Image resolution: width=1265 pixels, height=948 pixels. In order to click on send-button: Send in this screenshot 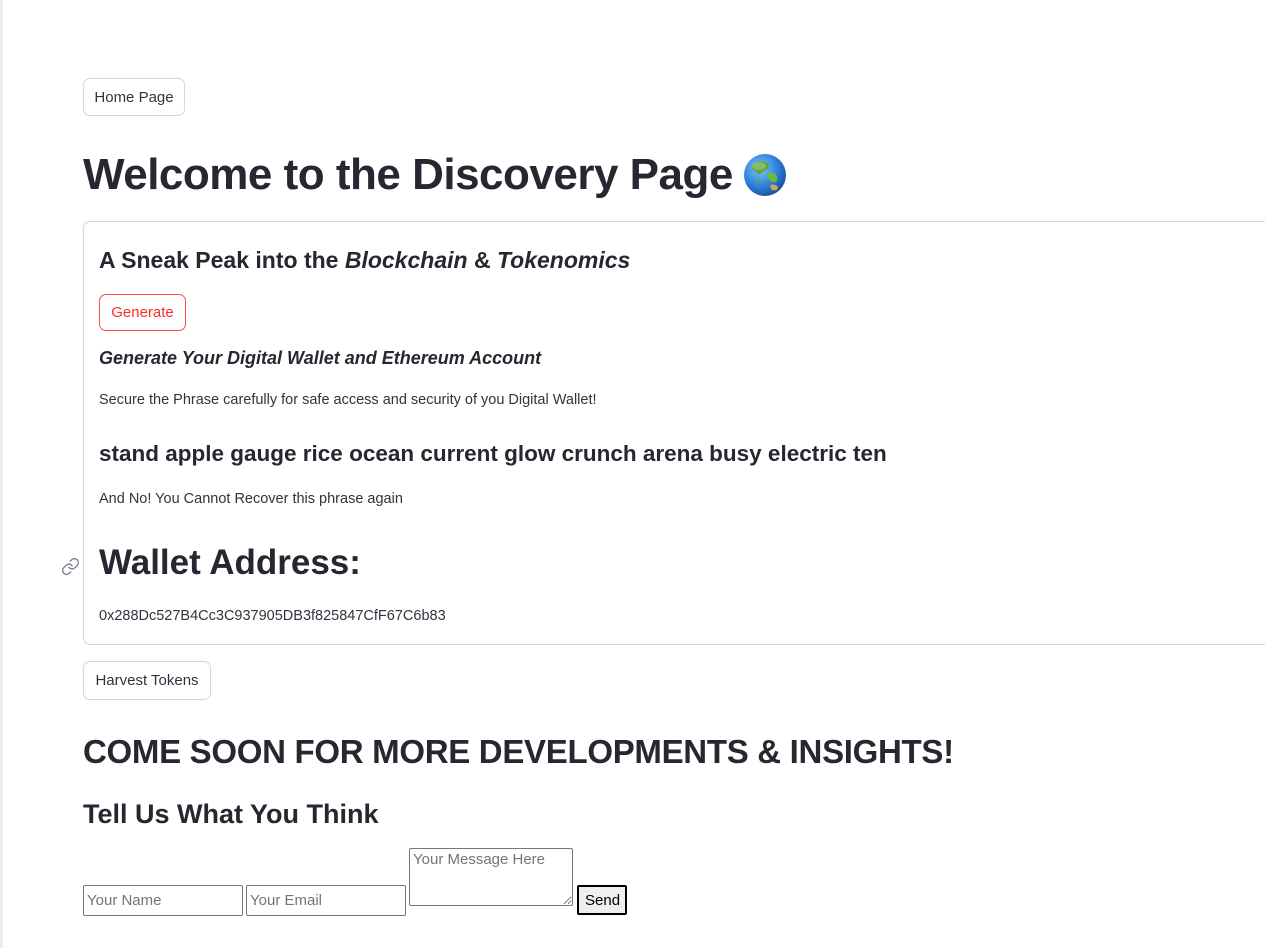, I will do `click(602, 900)`.